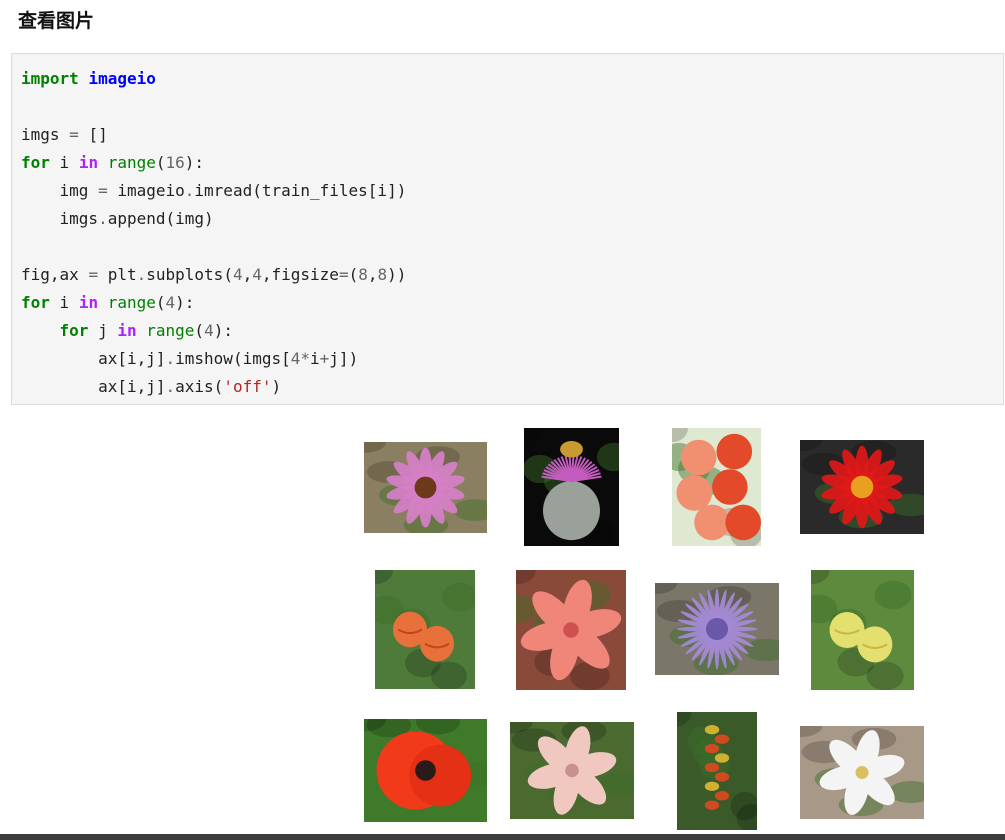  I want to click on flower-image-magnolia, so click(572, 770).